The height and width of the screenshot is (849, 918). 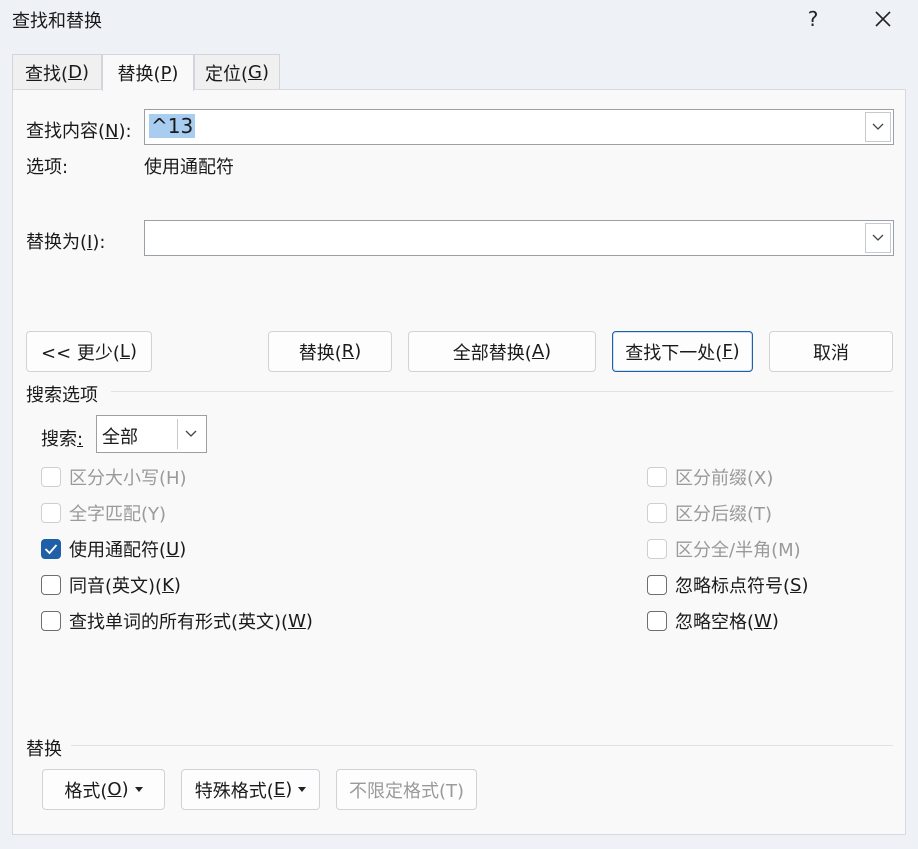 What do you see at coordinates (502, 391) in the screenshot?
I see `search-options-divider` at bounding box center [502, 391].